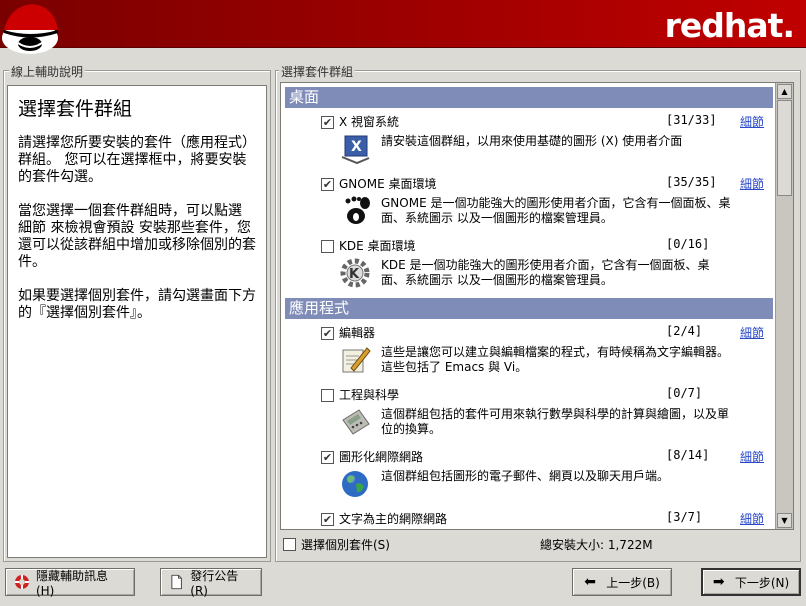 This screenshot has width=806, height=606. Describe the element at coordinates (214, 583) in the screenshot. I see `release-notes-label: 發行公告(R)` at that location.